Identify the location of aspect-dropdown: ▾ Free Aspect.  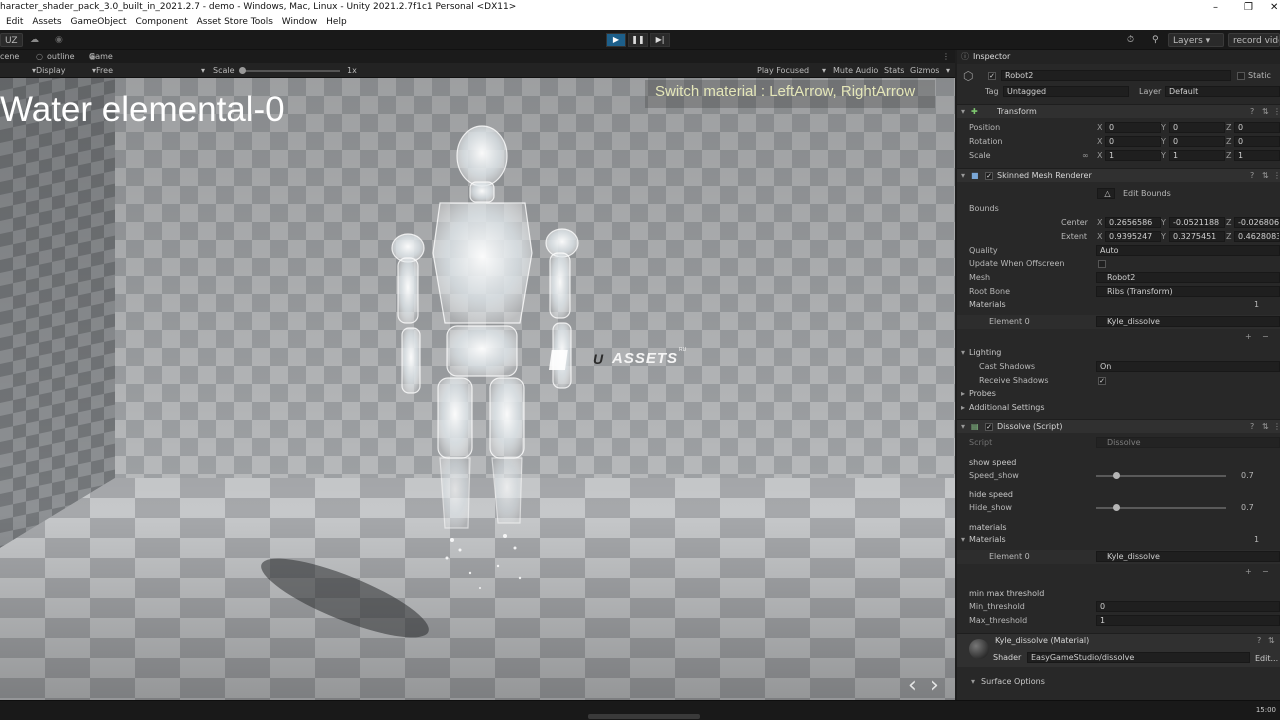
(107, 76).